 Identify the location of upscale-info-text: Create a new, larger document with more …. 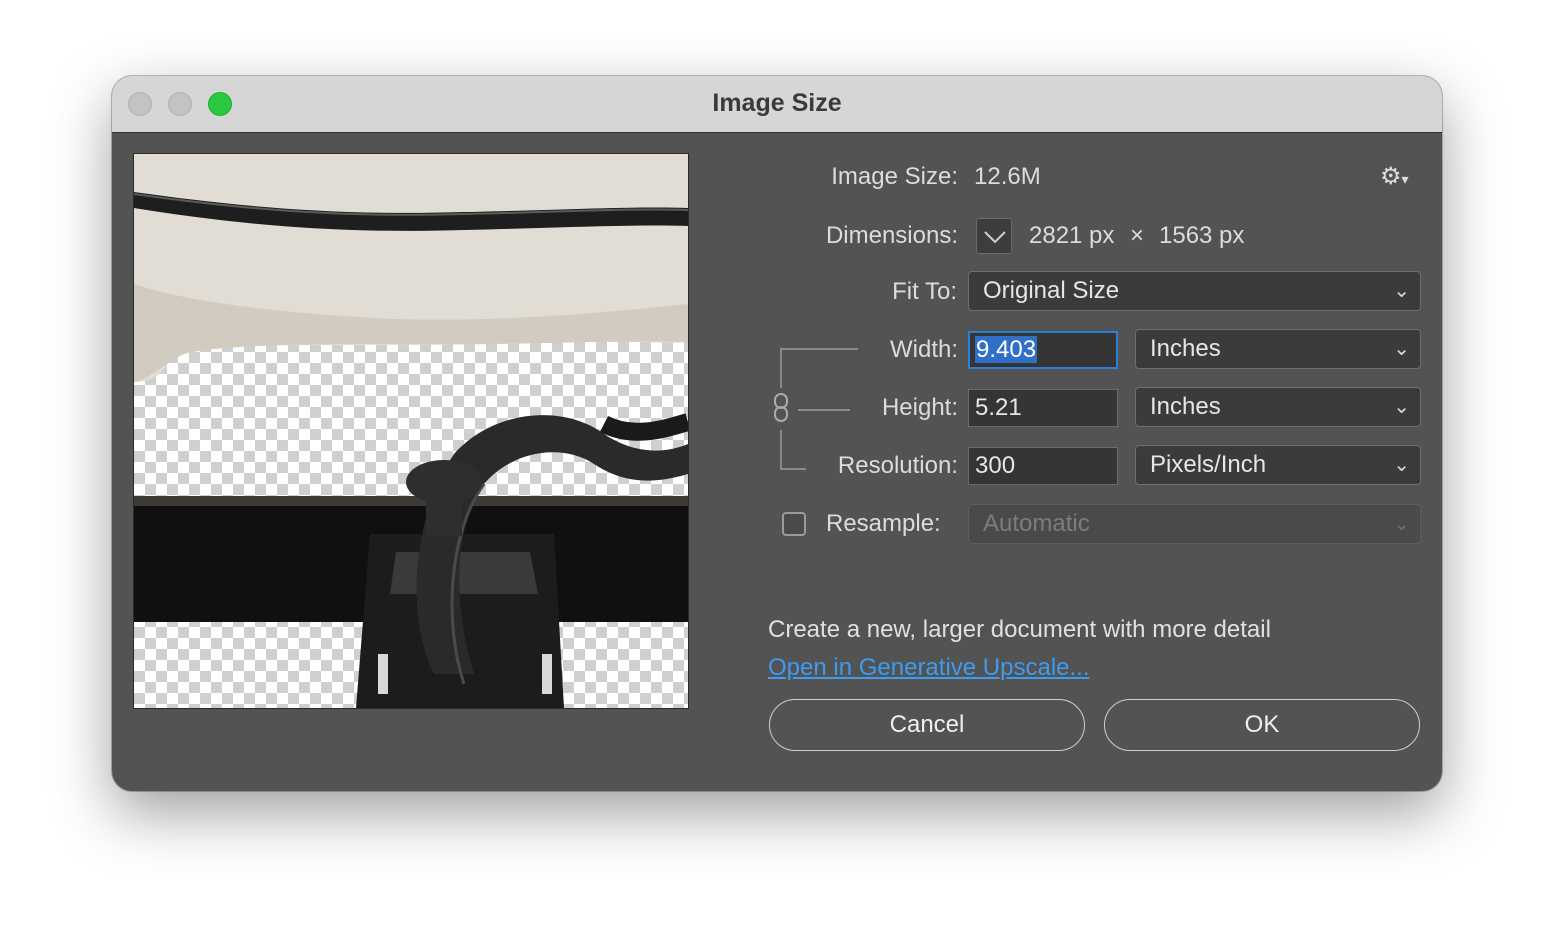
(1019, 629).